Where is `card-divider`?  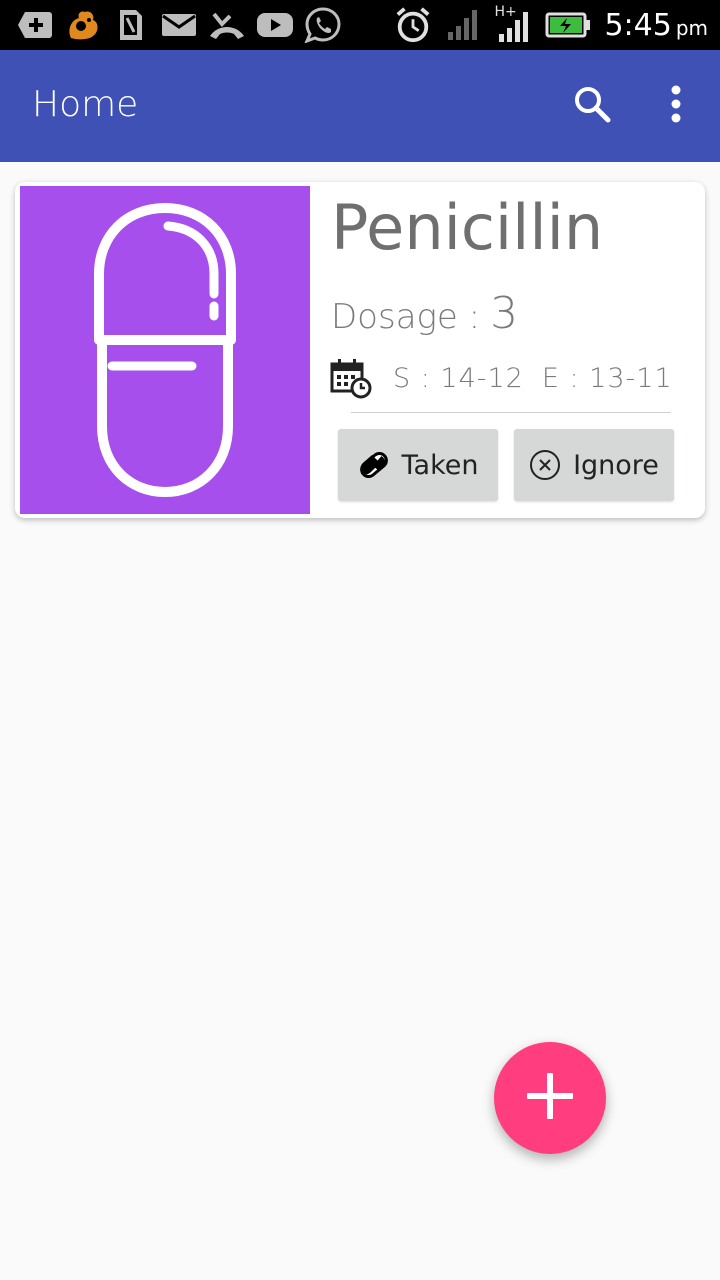
card-divider is located at coordinates (511, 412).